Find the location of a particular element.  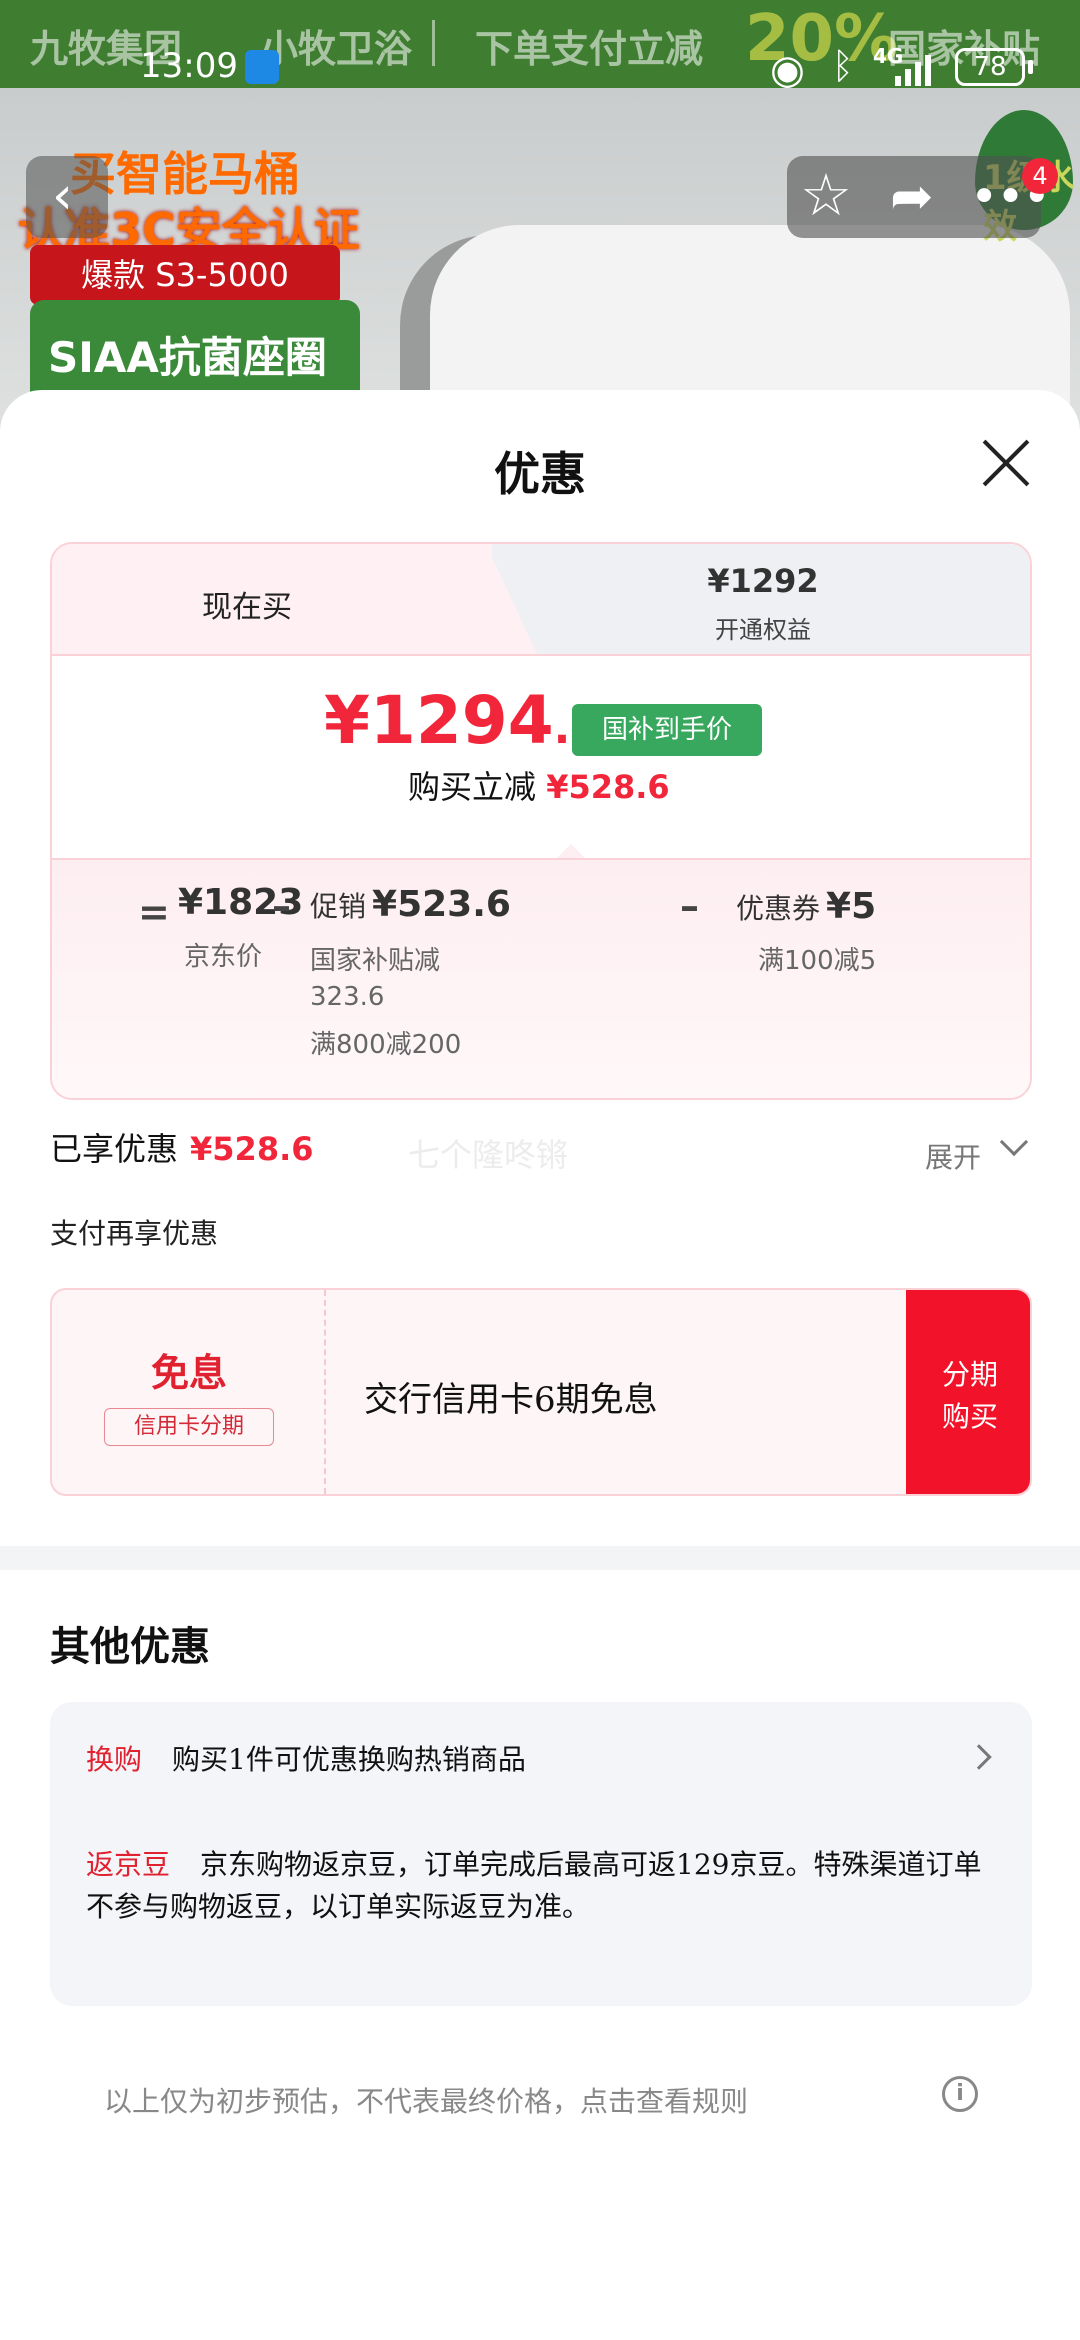

swap-tag: 换购 is located at coordinates (114, 1759).